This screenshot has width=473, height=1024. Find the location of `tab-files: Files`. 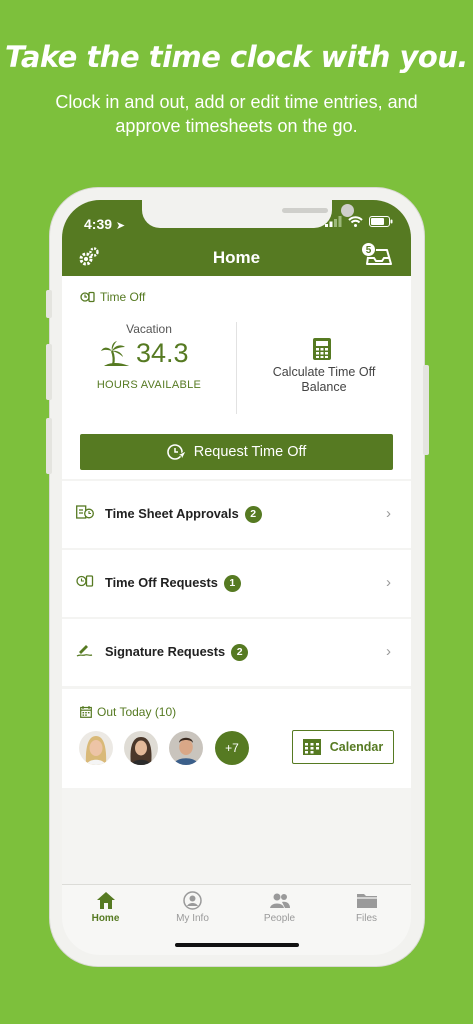

tab-files: Files is located at coordinates (366, 907).